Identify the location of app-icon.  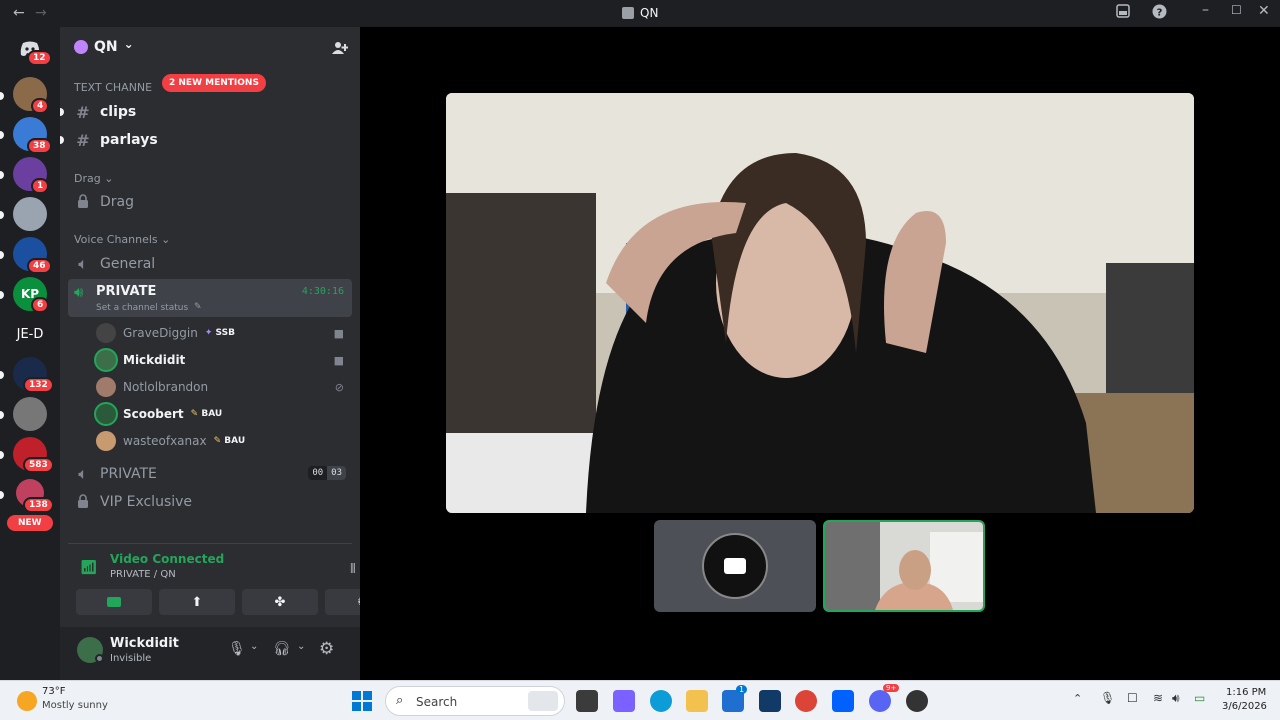
(770, 701).